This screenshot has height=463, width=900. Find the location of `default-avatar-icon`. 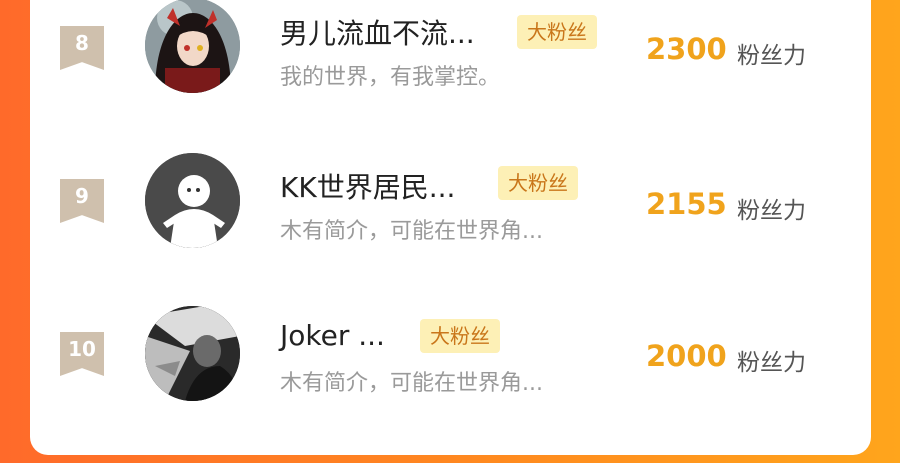

default-avatar-icon is located at coordinates (192, 200).